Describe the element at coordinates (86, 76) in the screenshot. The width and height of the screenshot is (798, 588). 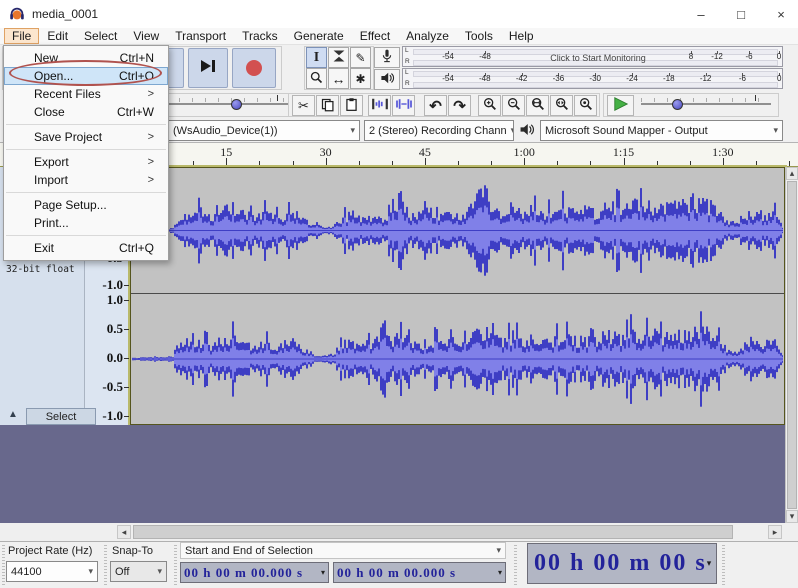
I see `file-menu-item-open: Open... Ctrl+O` at that location.